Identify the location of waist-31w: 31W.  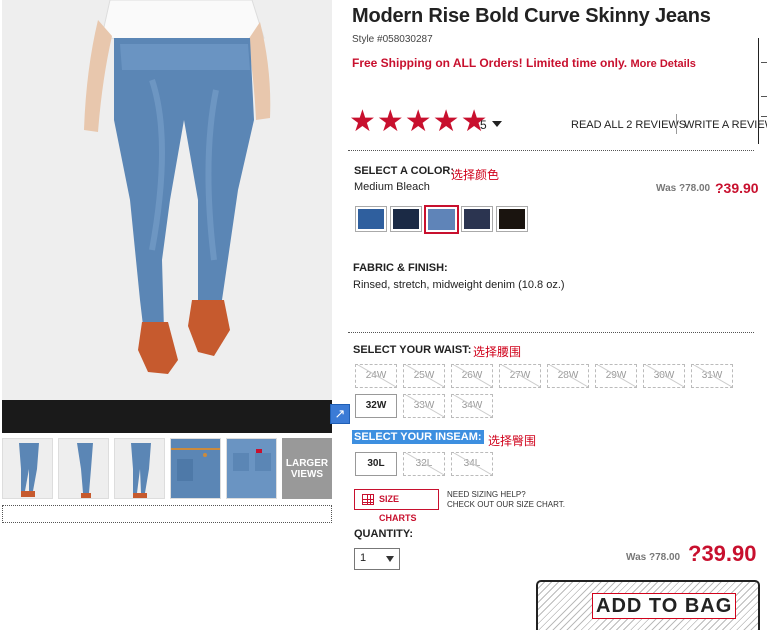
(712, 376).